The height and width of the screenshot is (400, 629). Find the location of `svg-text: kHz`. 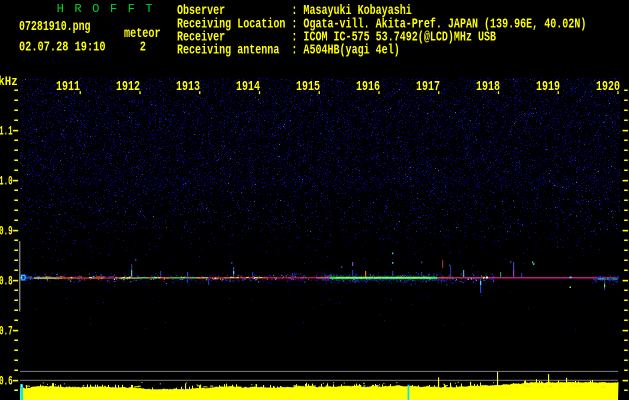

svg-text: kHz is located at coordinates (9, 81).